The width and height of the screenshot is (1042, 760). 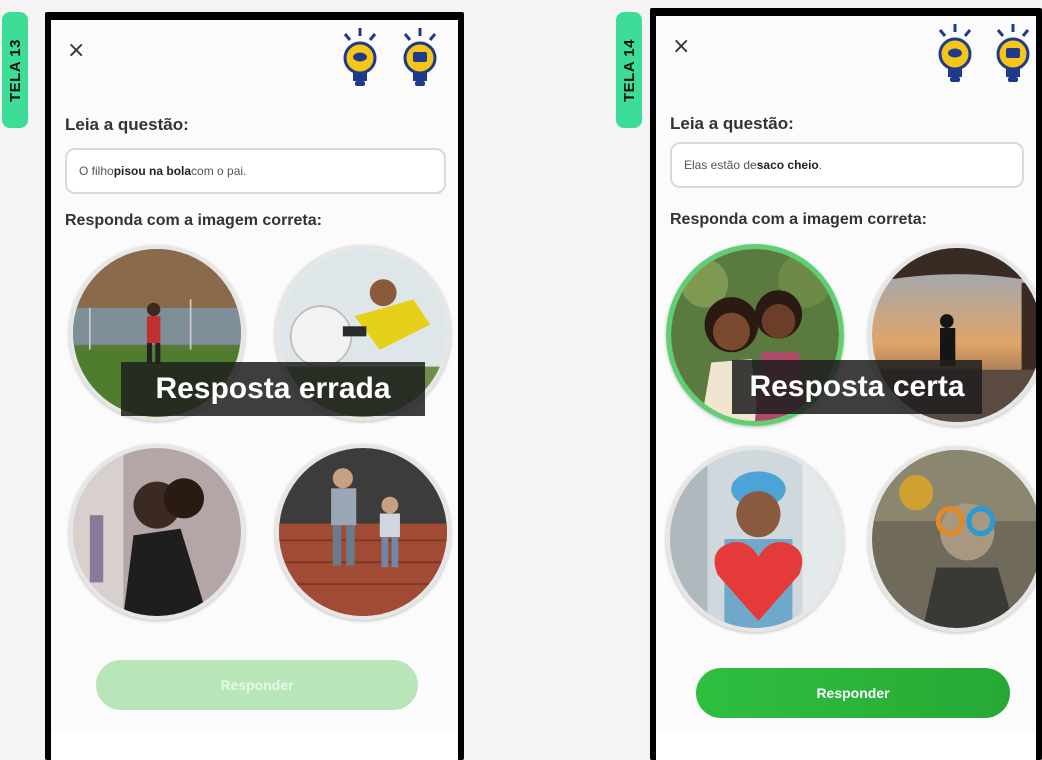 I want to click on screen-tag-label: TELA 14, so click(x=629, y=70).